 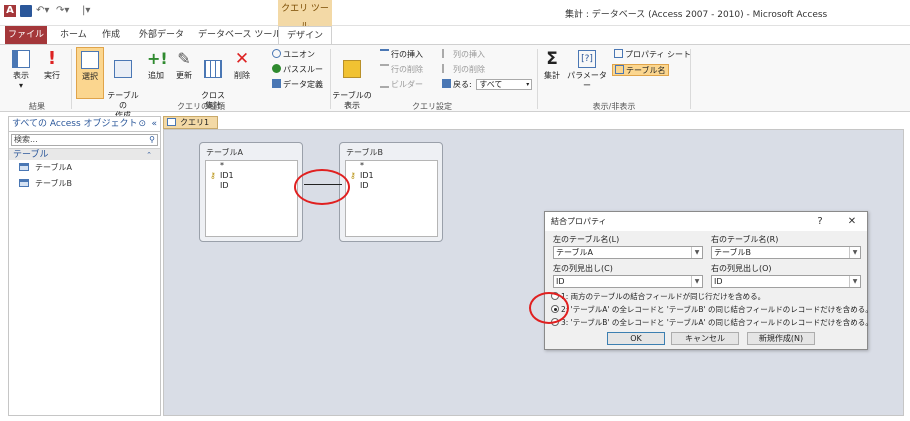 I want to click on update-query-icon: ✎, so click(x=184, y=58).